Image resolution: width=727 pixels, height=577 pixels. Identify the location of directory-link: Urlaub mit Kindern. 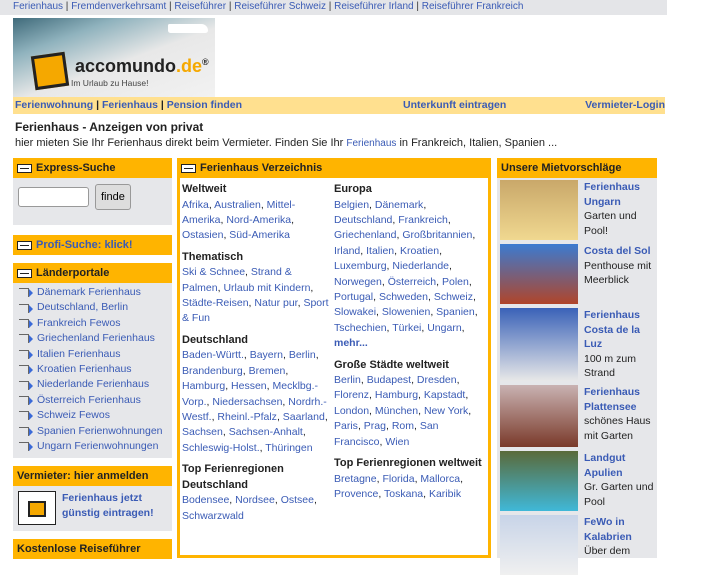
(266, 288).